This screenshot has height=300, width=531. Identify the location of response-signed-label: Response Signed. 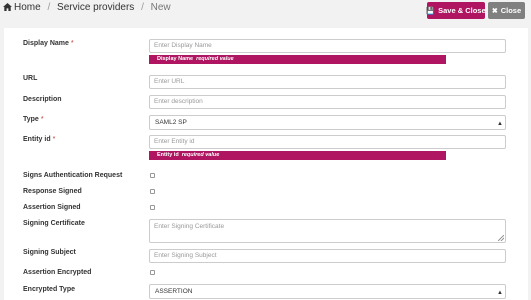
(52, 191).